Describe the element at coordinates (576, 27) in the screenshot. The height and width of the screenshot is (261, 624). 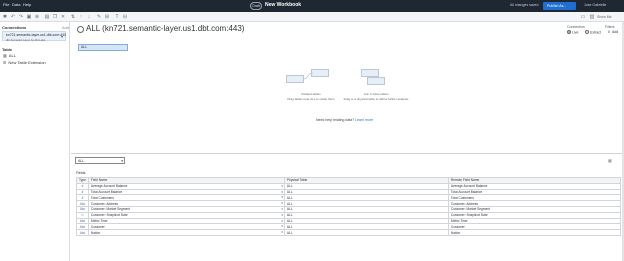
I see `connection-type-label: Connection` at that location.